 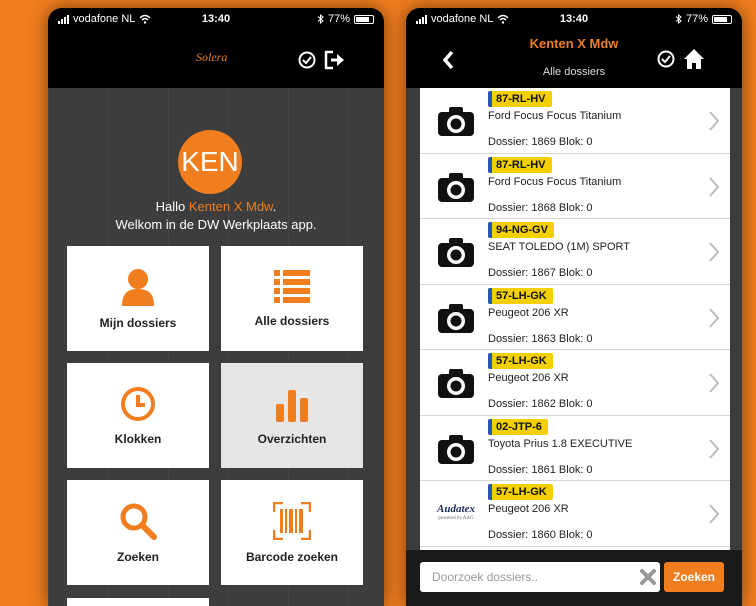 I want to click on search-button: Zoeken, so click(x=694, y=577).